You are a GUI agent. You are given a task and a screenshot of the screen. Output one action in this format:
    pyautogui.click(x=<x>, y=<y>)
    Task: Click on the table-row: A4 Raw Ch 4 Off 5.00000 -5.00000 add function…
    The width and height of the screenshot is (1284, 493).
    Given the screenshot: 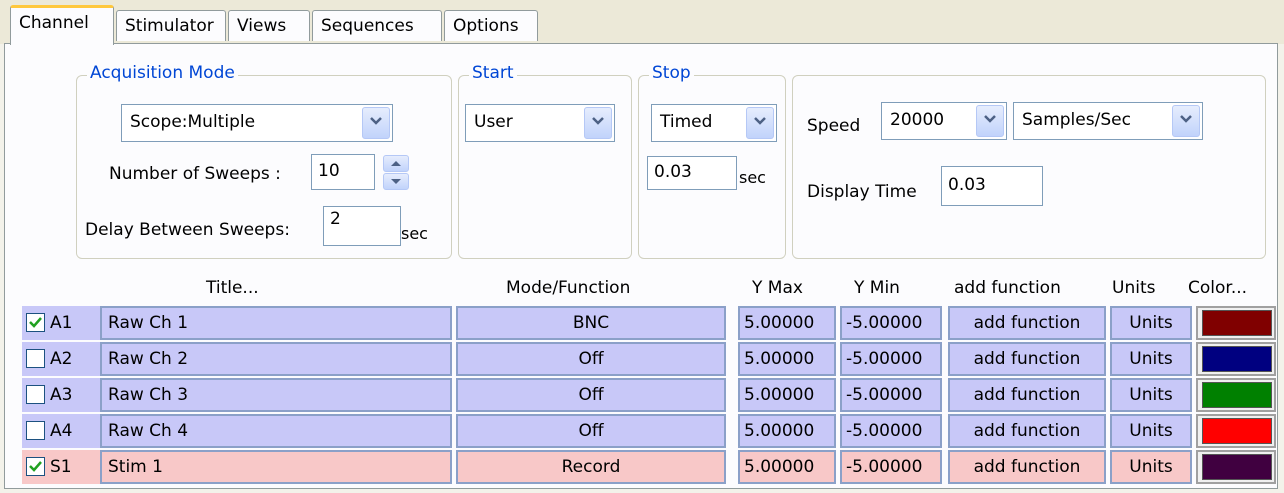 What is the action you would take?
    pyautogui.click(x=650, y=431)
    